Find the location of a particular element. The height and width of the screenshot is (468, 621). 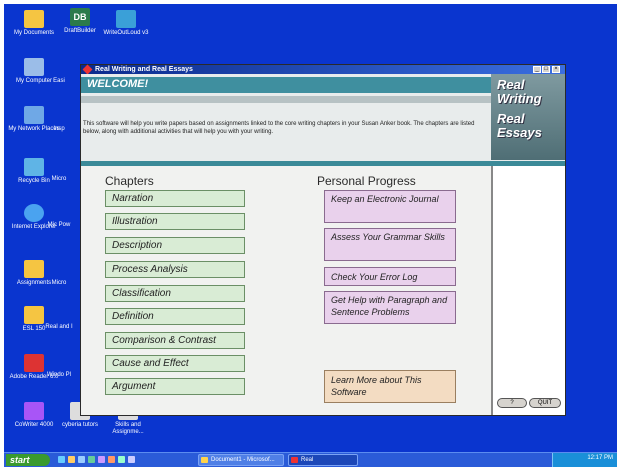

electronic-journal-button: Keep an Electronic Journal is located at coordinates (390, 206).